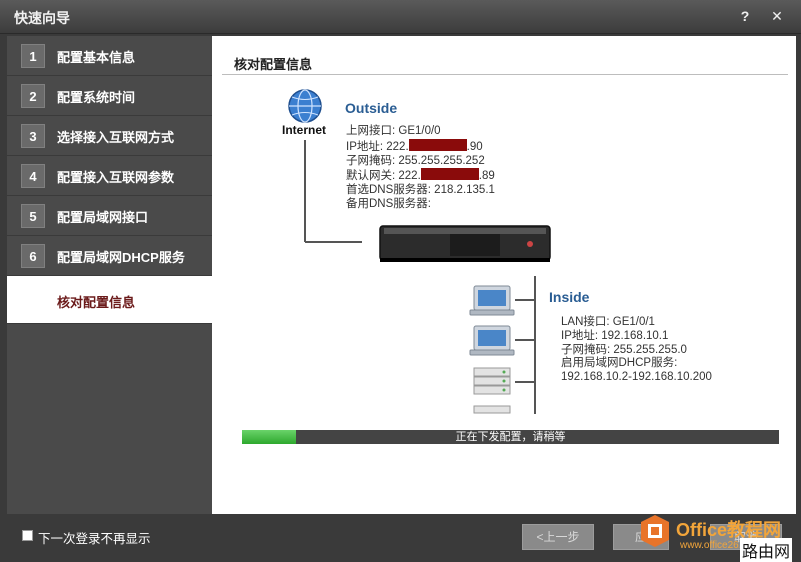 This screenshot has width=801, height=562. What do you see at coordinates (33, 216) in the screenshot?
I see `step-number: 5` at bounding box center [33, 216].